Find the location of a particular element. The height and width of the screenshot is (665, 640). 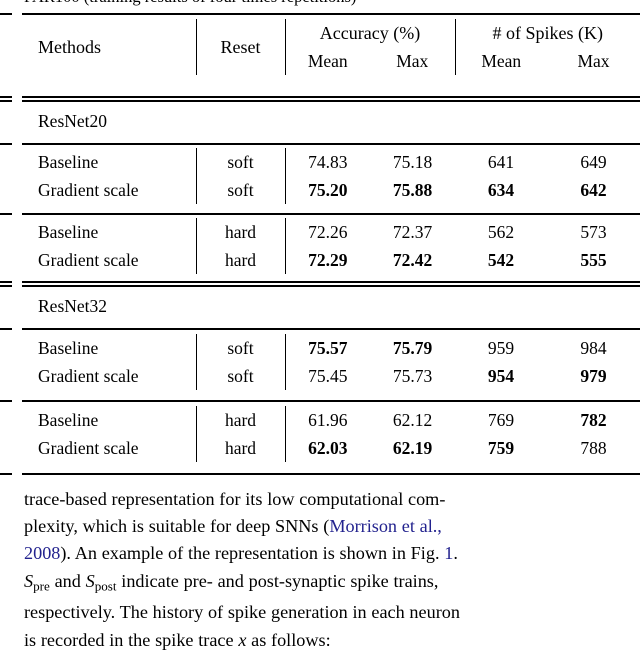

cell-accuracy-max: 72.42 is located at coordinates (412, 260).